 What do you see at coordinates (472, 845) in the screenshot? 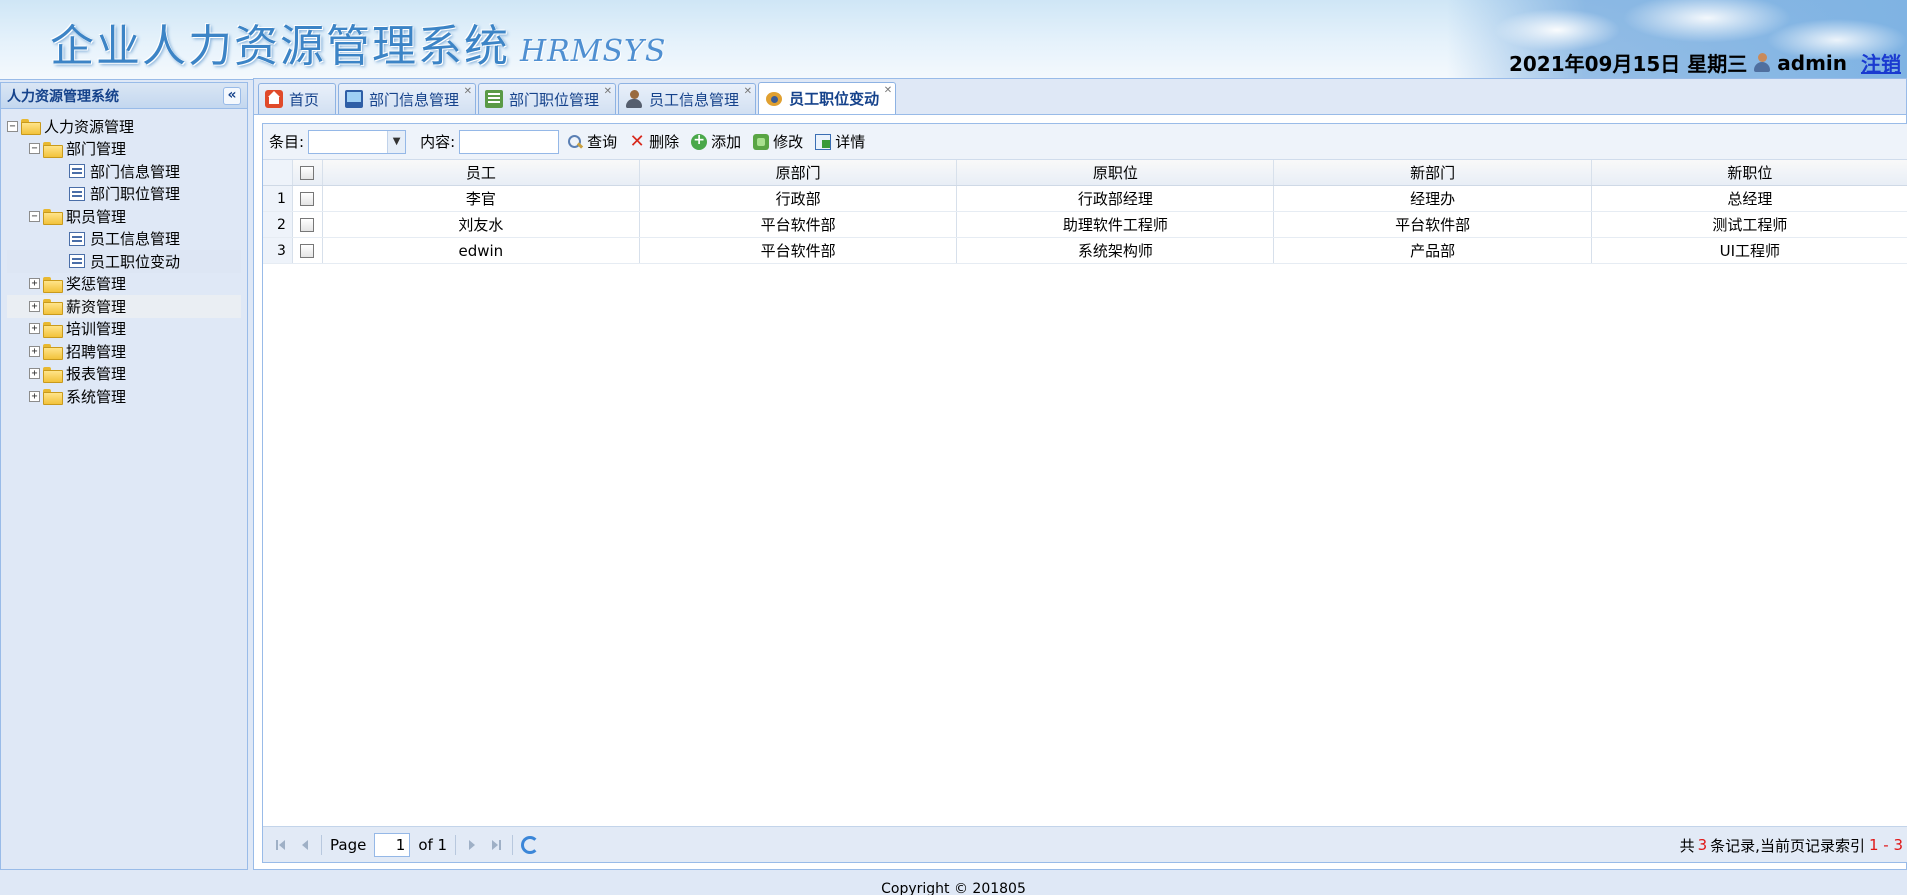
I see `next-page-icon` at bounding box center [472, 845].